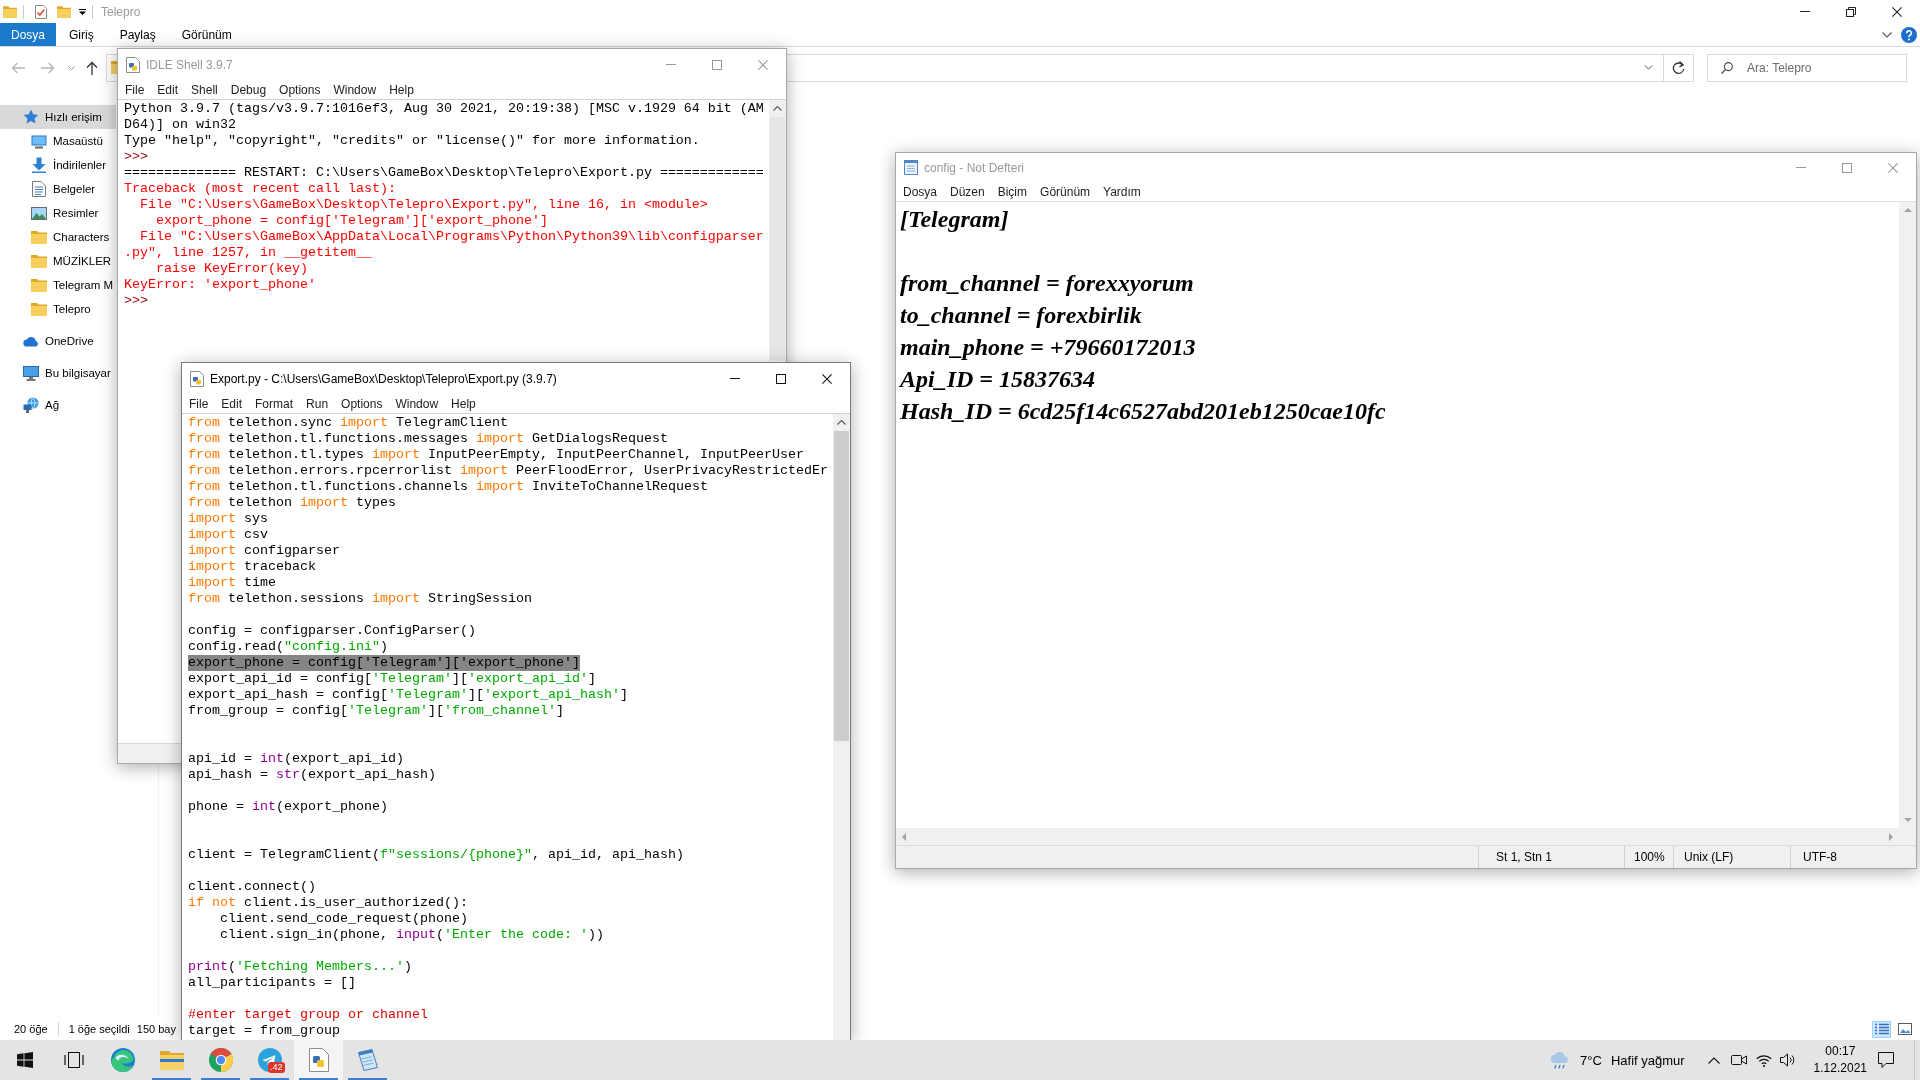 This screenshot has height=1080, width=1920. I want to click on selection-size: 150 bay, so click(156, 1029).